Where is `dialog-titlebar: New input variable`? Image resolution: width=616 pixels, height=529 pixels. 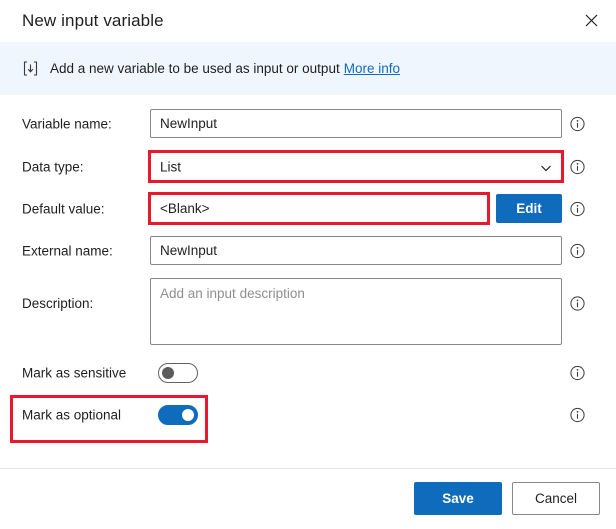 dialog-titlebar: New input variable is located at coordinates (308, 21).